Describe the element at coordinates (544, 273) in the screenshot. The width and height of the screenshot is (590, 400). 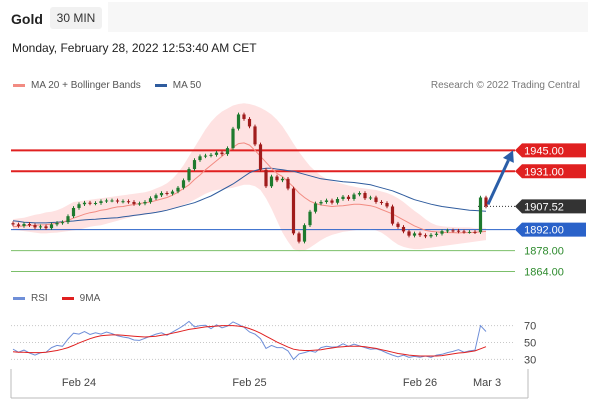
I see `support-label-5: 1864.00` at that location.